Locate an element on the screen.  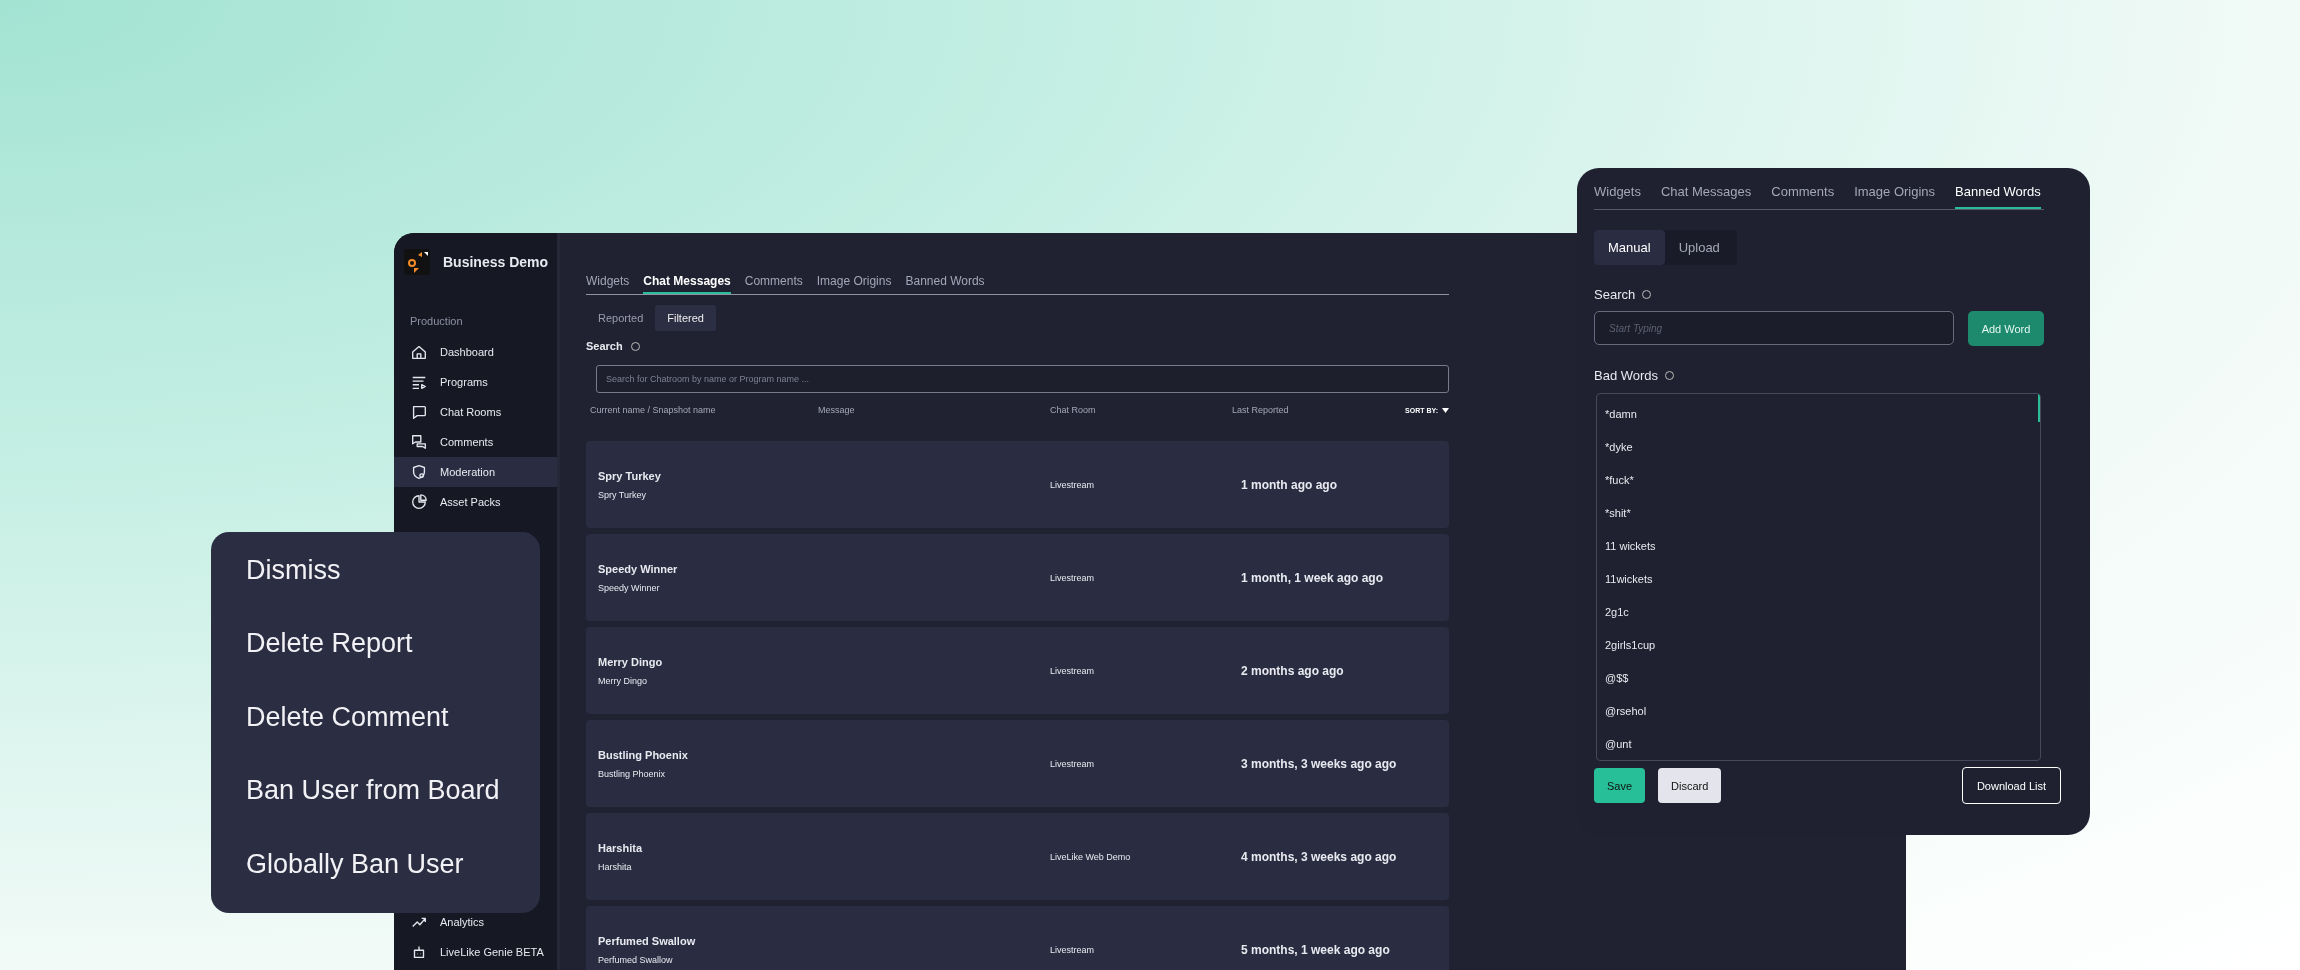
table-row: Harshita Harshita LiveLike Web Demo 4 months, 3 weeks ago ago is located at coordinates (1017, 856).